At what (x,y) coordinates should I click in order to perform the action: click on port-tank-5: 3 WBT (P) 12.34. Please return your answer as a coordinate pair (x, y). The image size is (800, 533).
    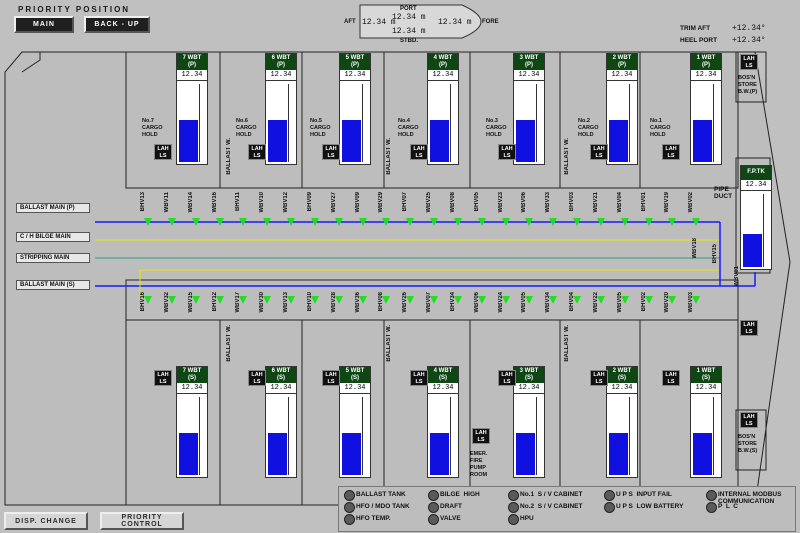
    Looking at the image, I should click on (529, 109).